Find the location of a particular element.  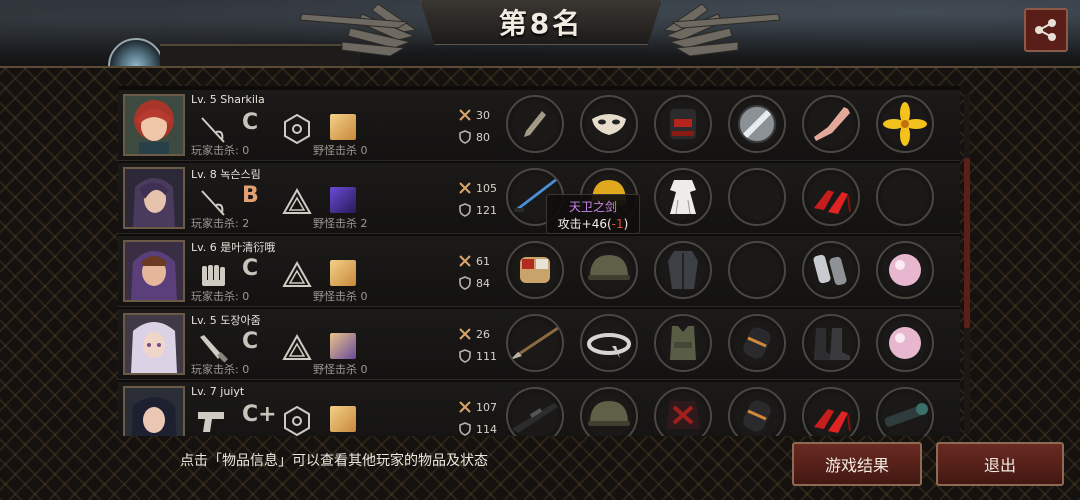

exit-button: 退出 is located at coordinates (1000, 464).